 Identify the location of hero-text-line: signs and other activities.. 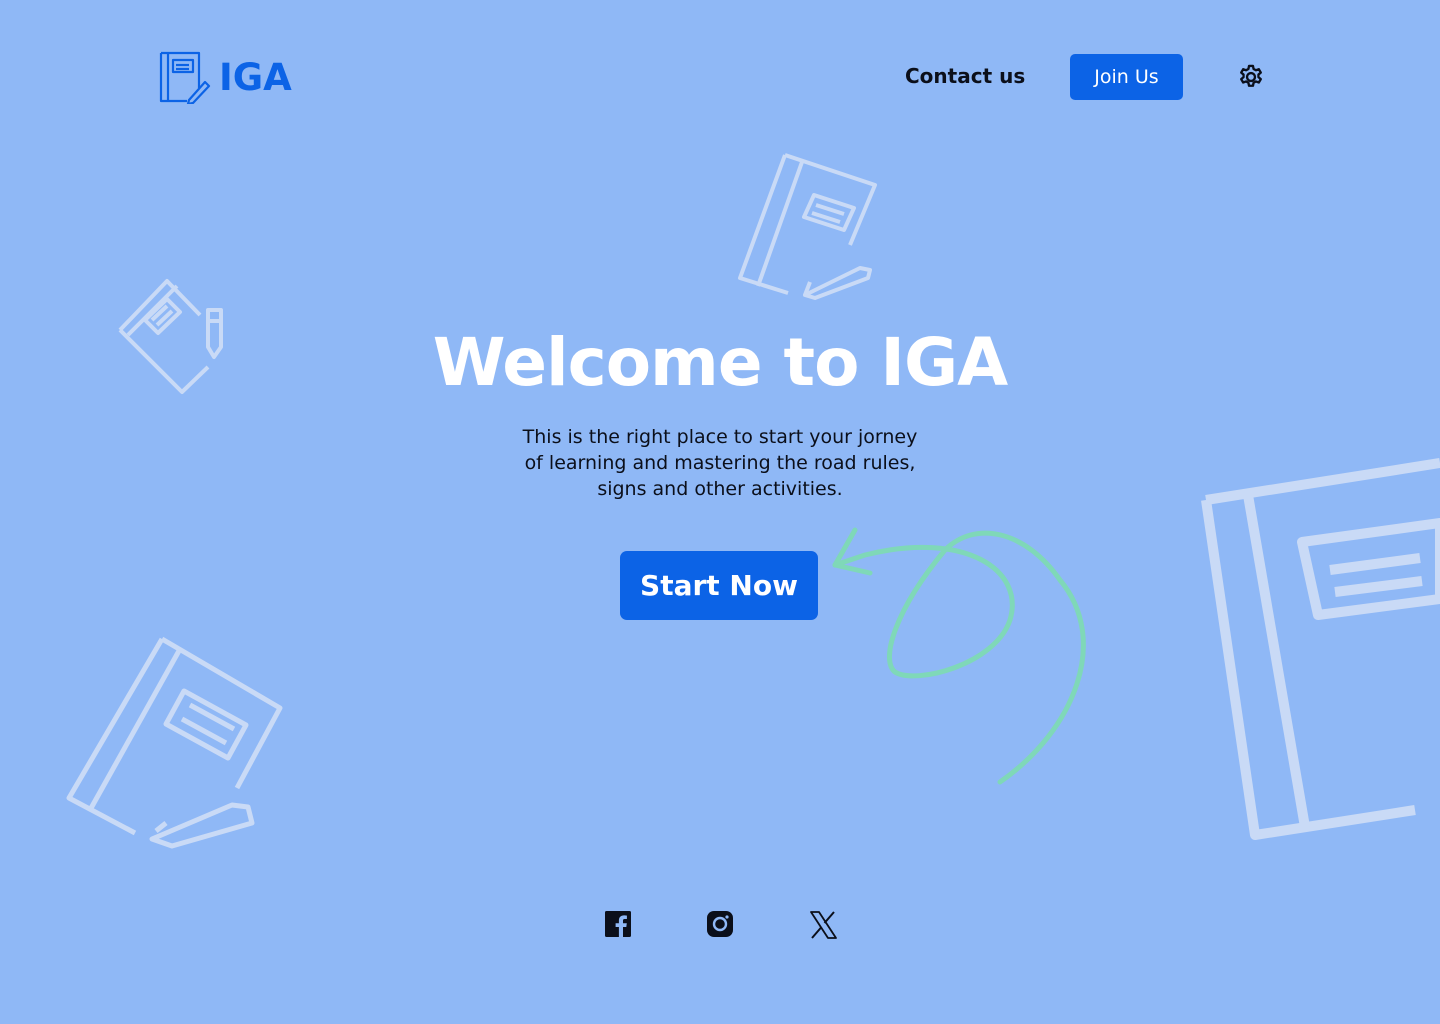
(720, 489).